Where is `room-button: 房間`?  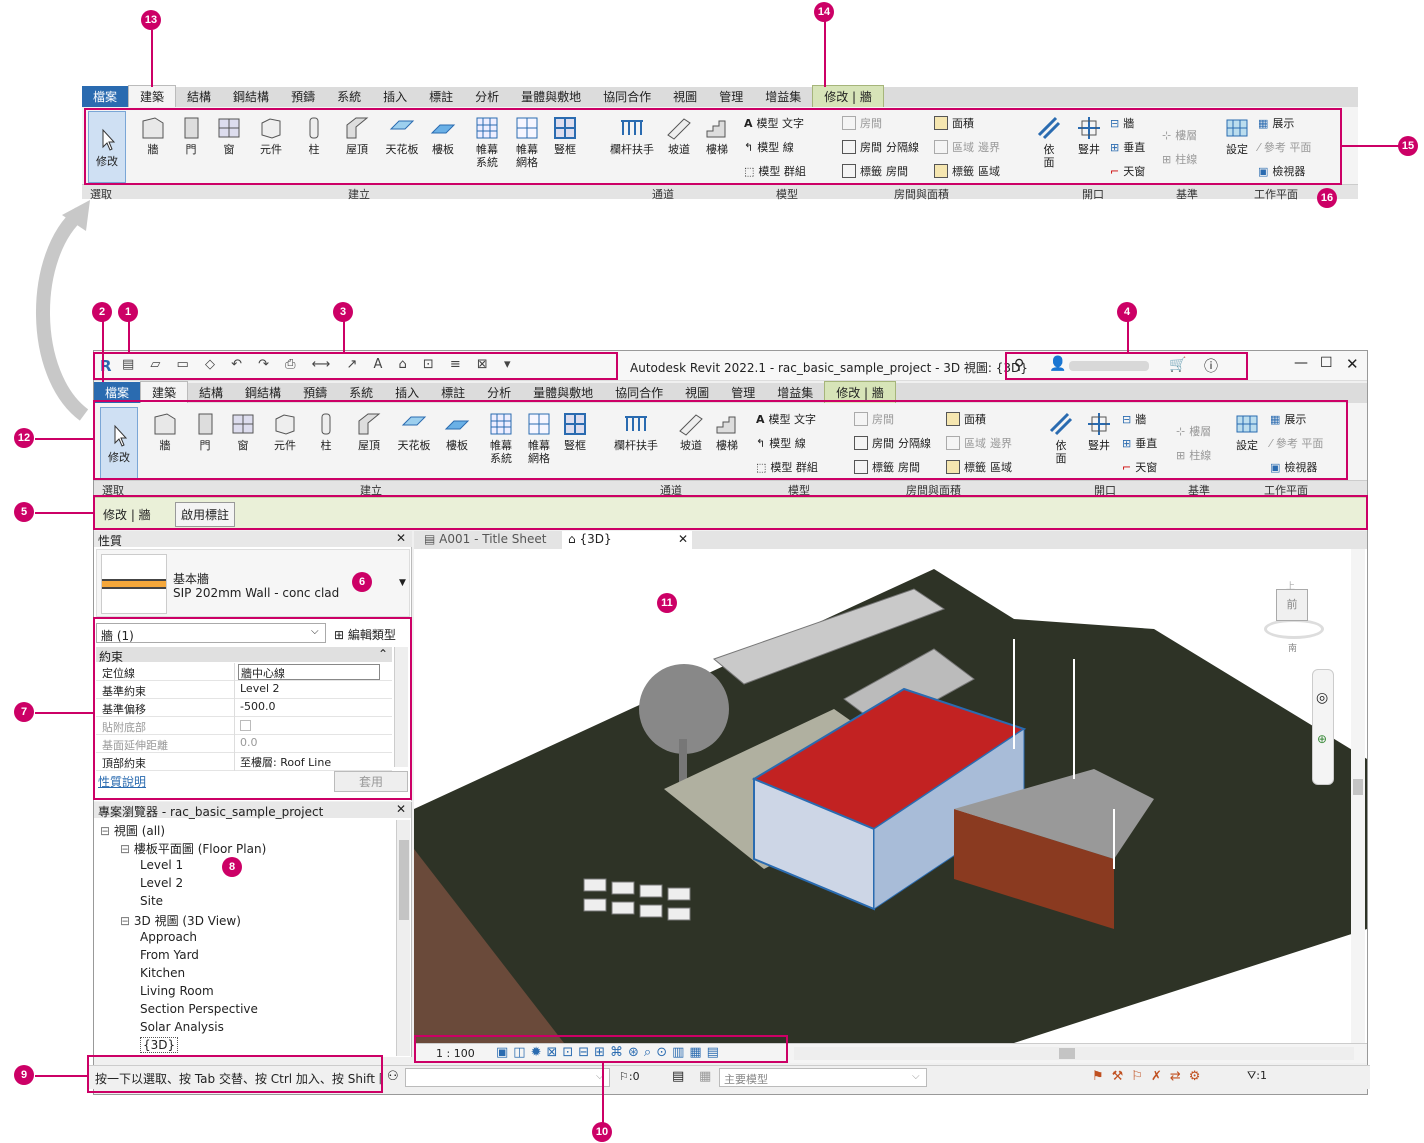
room-button: 房間 is located at coordinates (874, 419).